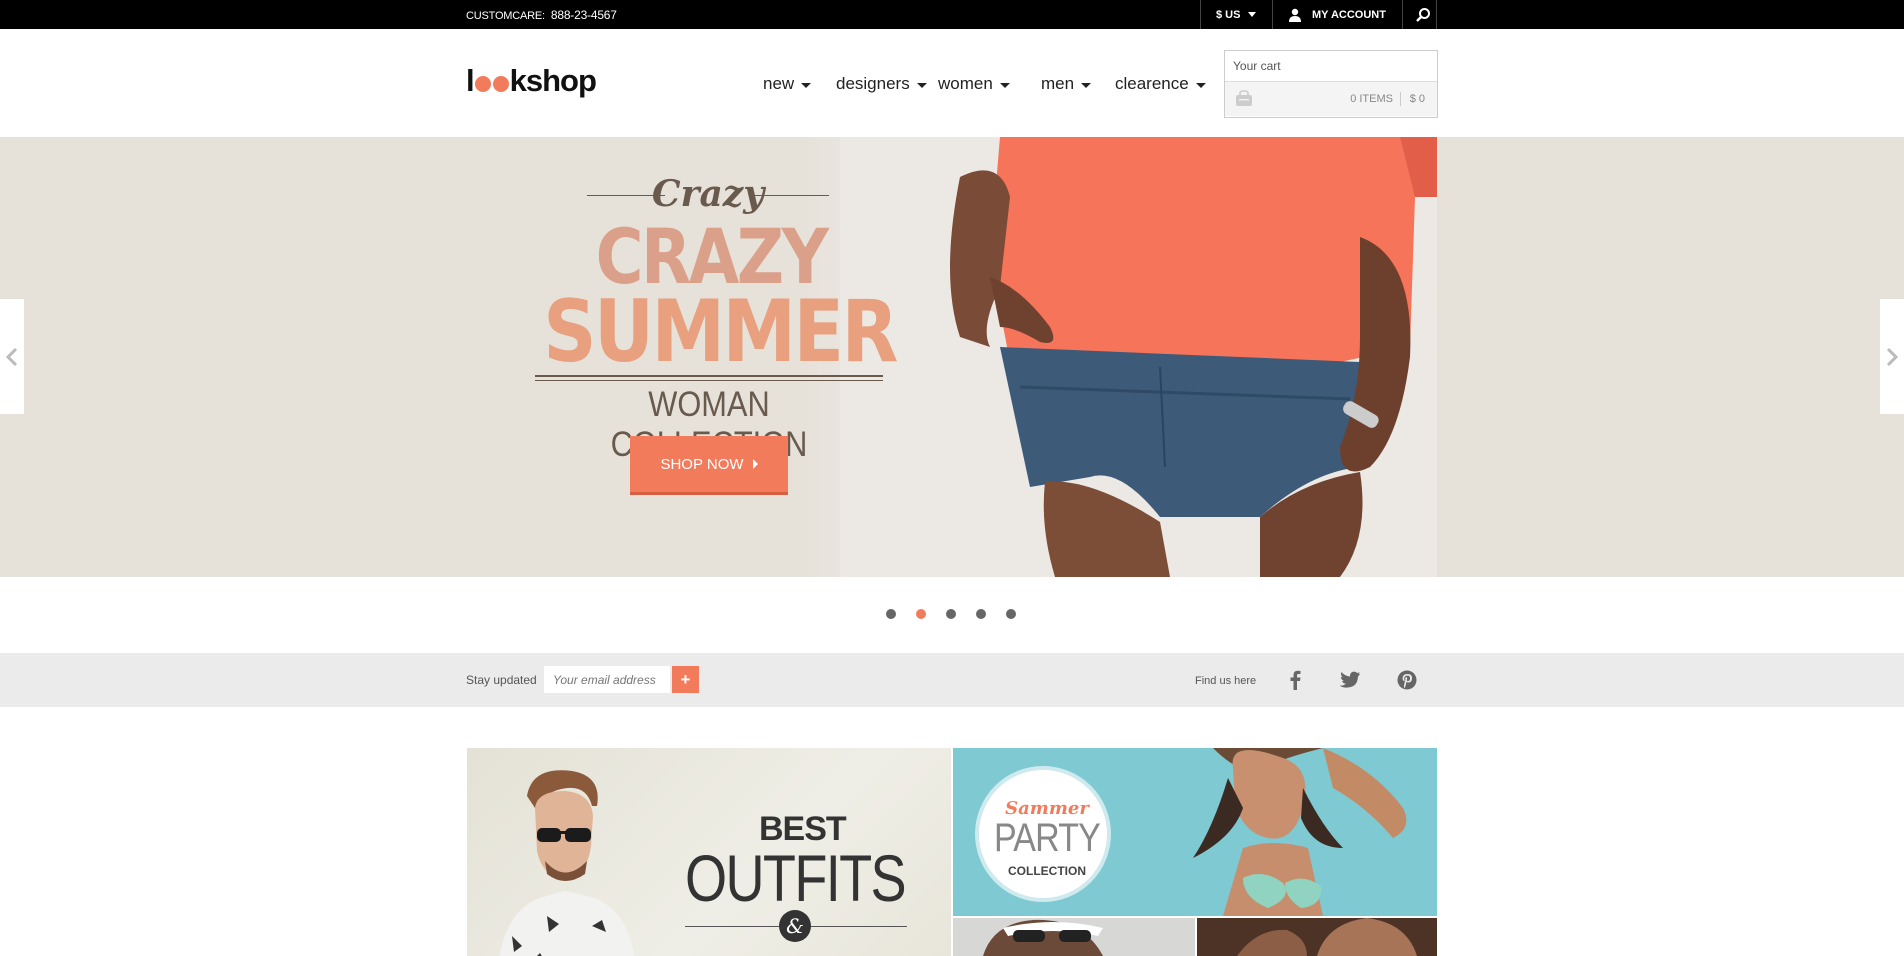 The width and height of the screenshot is (1904, 956). I want to click on badge-party-text: PARTY, so click(1047, 838).